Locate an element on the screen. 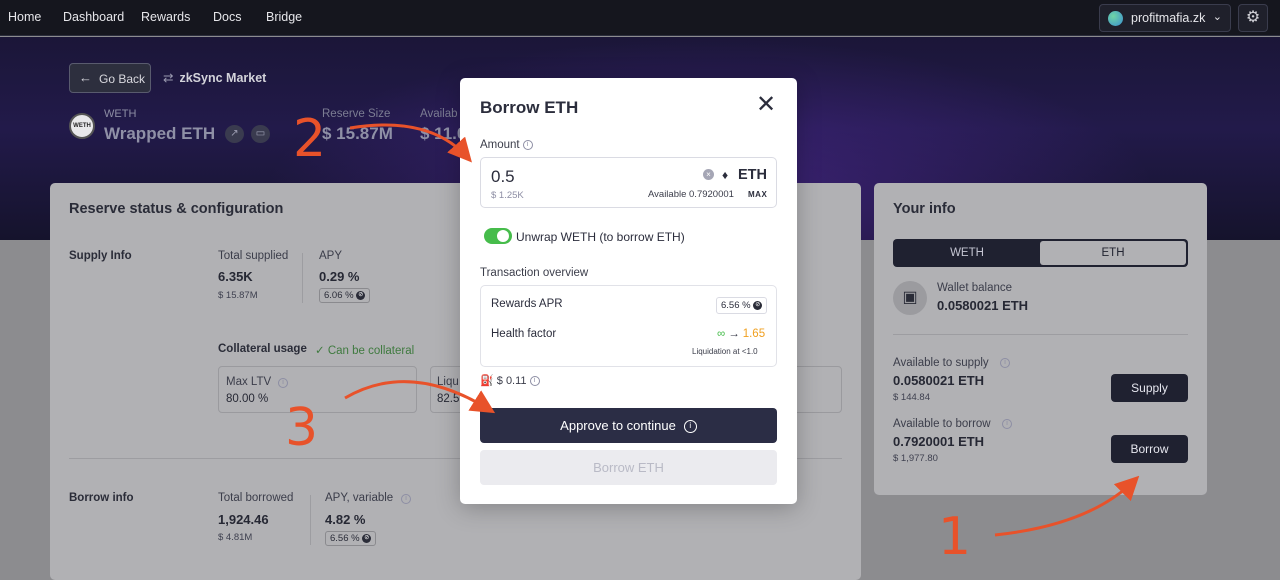 Image resolution: width=1280 pixels, height=580 pixels. annotation-step-1: 1 is located at coordinates (955, 537).